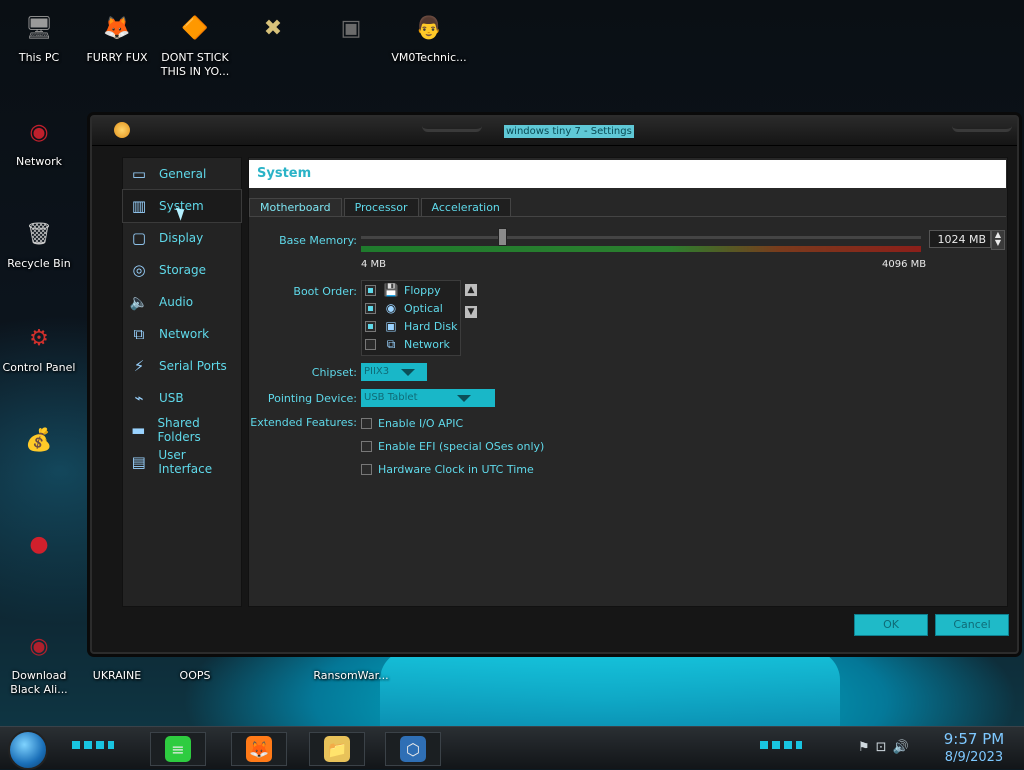 This screenshot has height=770, width=1024. I want to click on desktop-icon: ▣, so click(351, 29).